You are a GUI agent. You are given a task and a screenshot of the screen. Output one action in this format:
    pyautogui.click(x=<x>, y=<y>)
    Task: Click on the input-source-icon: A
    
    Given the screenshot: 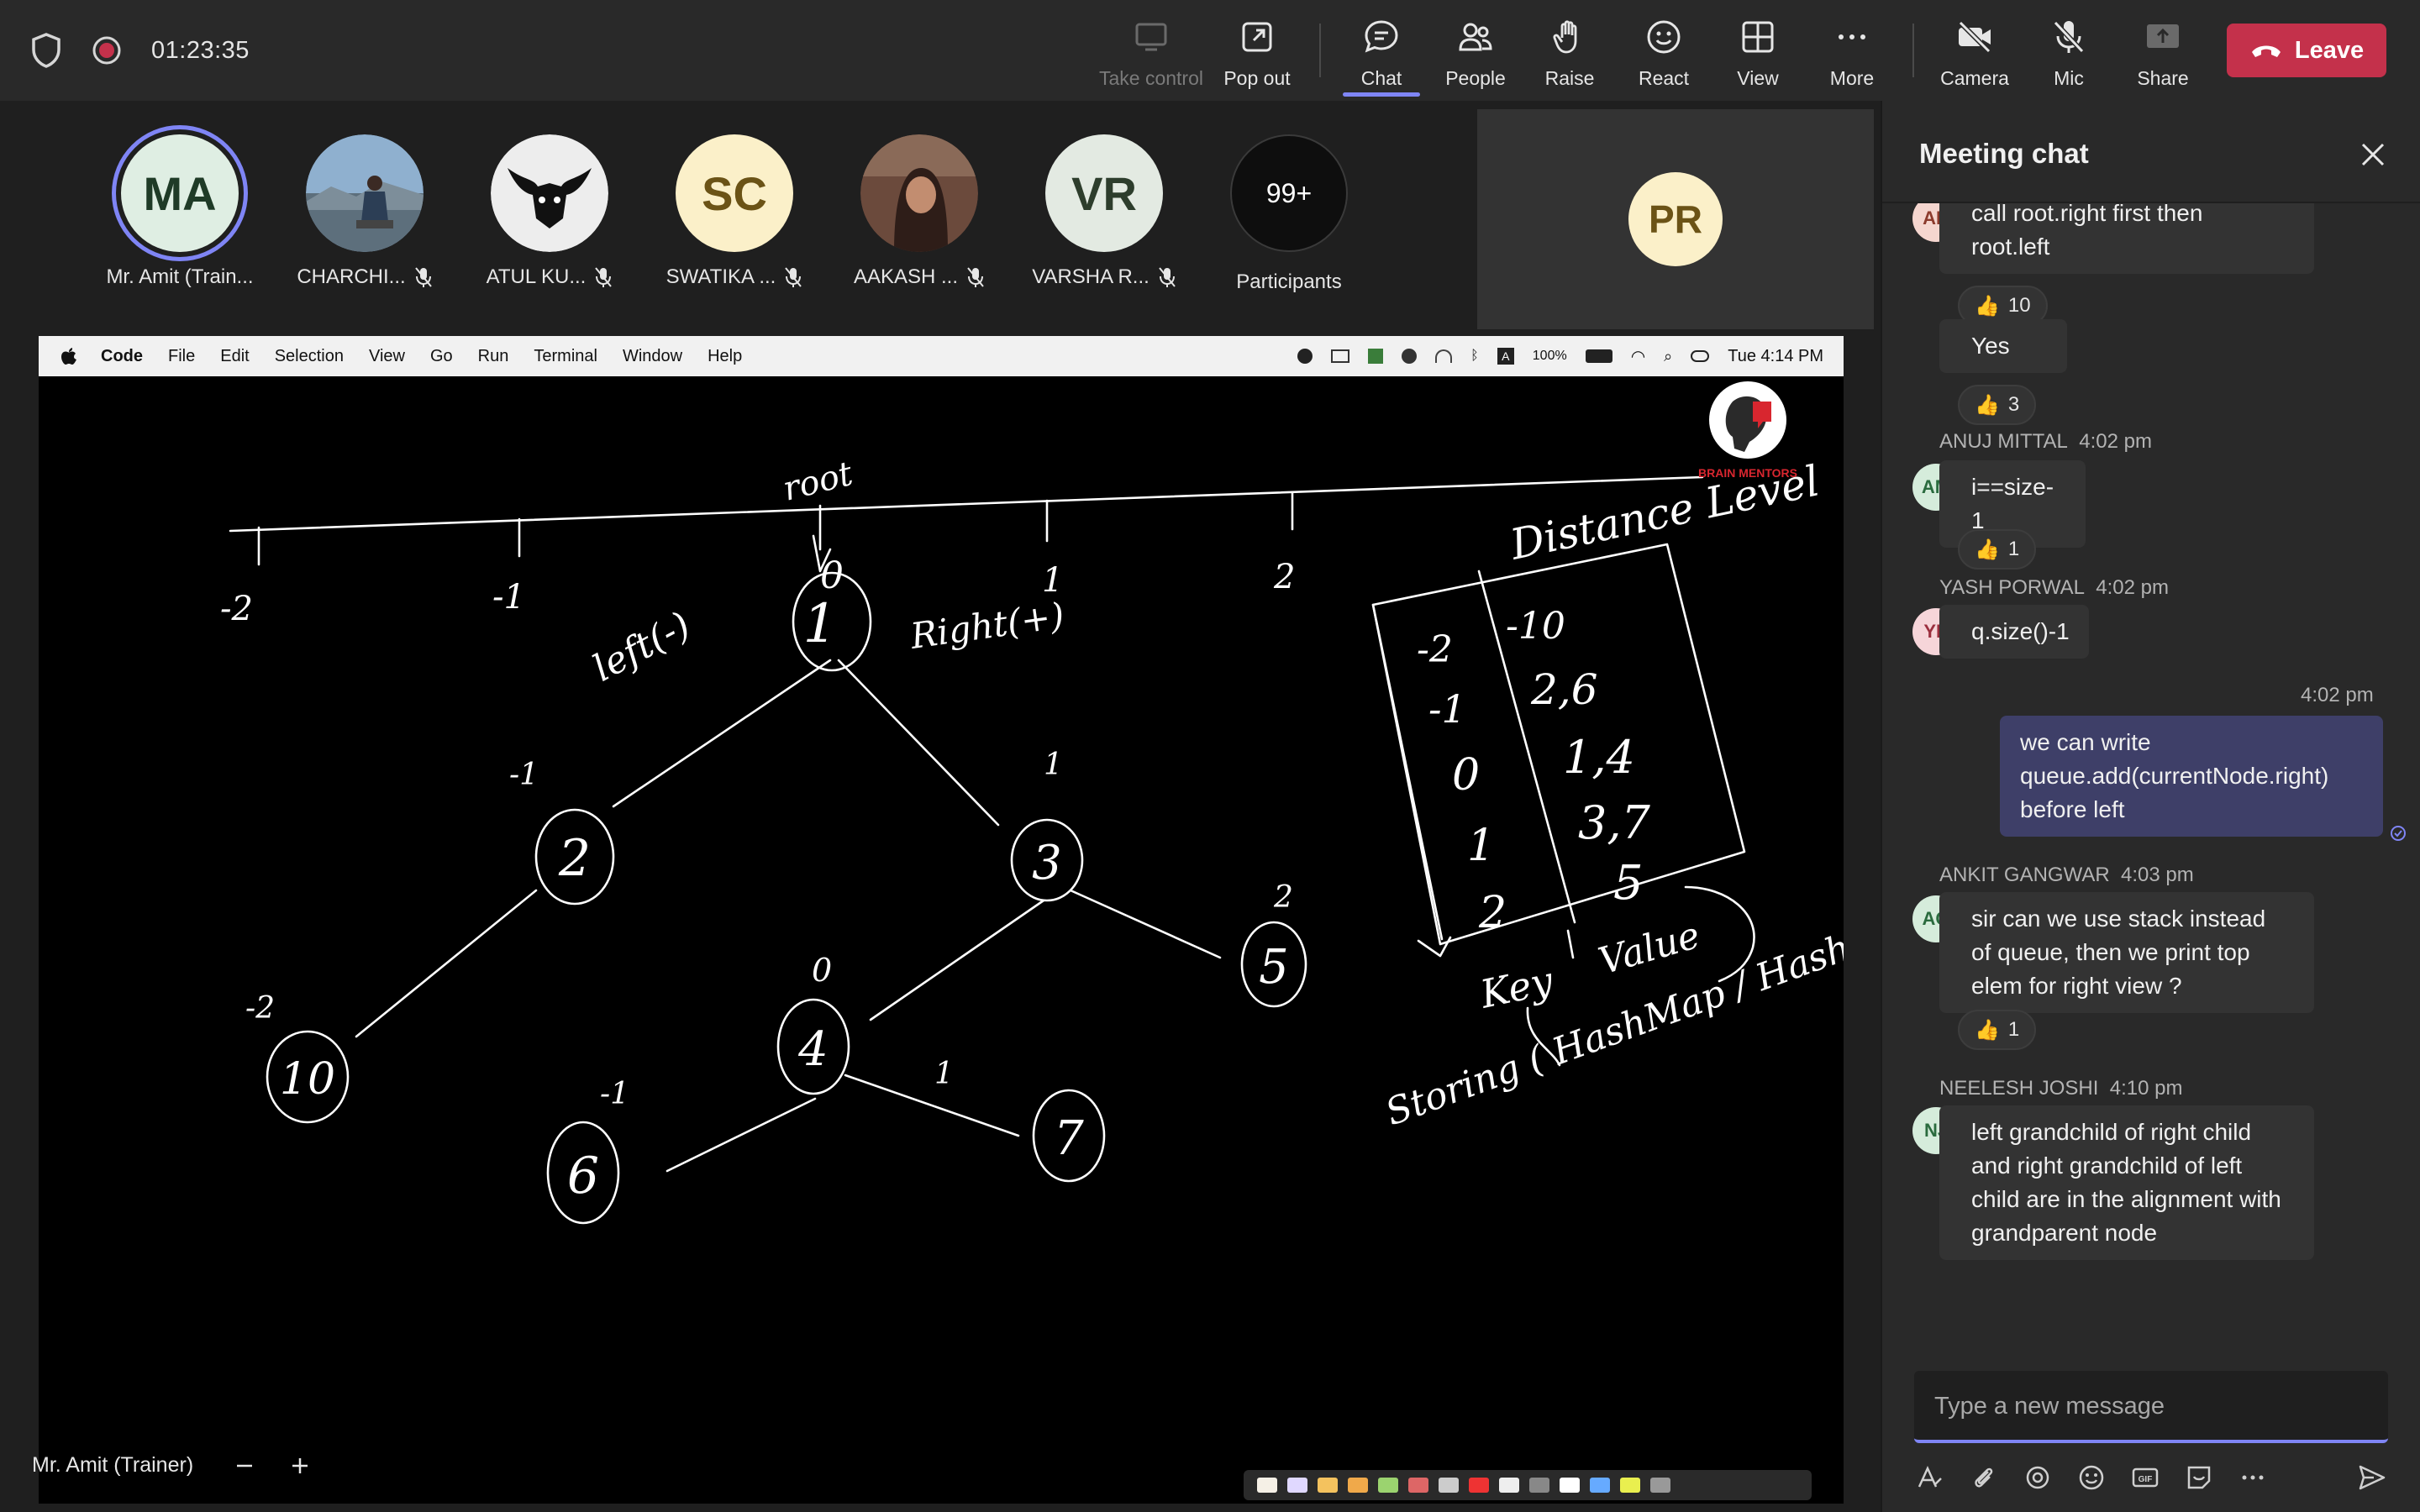 What is the action you would take?
    pyautogui.click(x=1505, y=356)
    